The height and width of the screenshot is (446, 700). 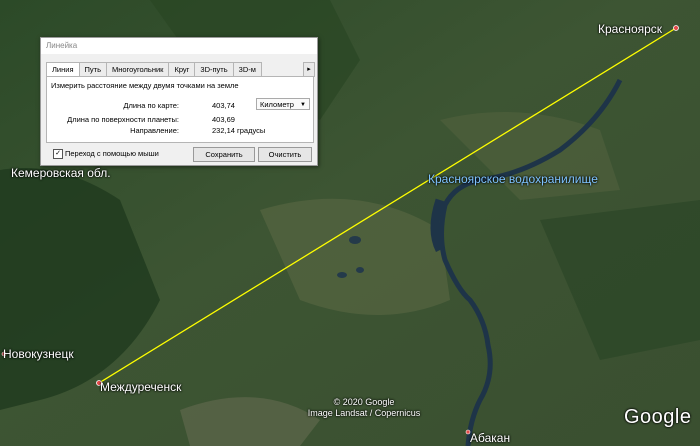 I want to click on map-length-value: 403,74, so click(x=223, y=105).